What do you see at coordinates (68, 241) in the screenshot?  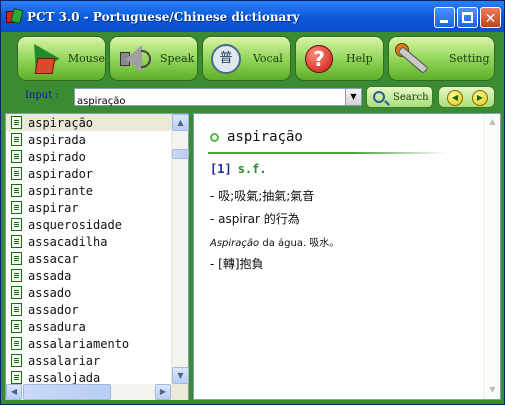 I see `list-item-label: assacadilha` at bounding box center [68, 241].